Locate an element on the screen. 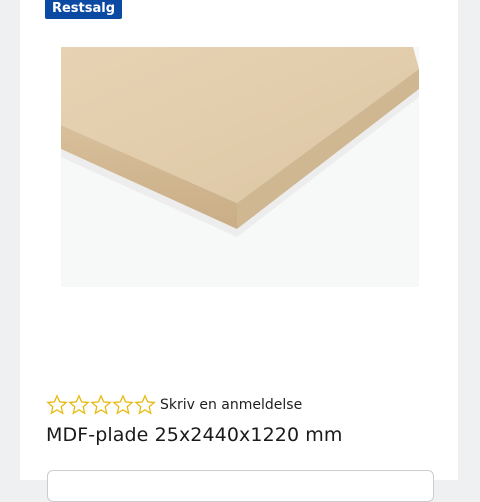 Image resolution: width=480 pixels, height=502 pixels. write-review-link: Skriv en anmeldelse is located at coordinates (231, 405).